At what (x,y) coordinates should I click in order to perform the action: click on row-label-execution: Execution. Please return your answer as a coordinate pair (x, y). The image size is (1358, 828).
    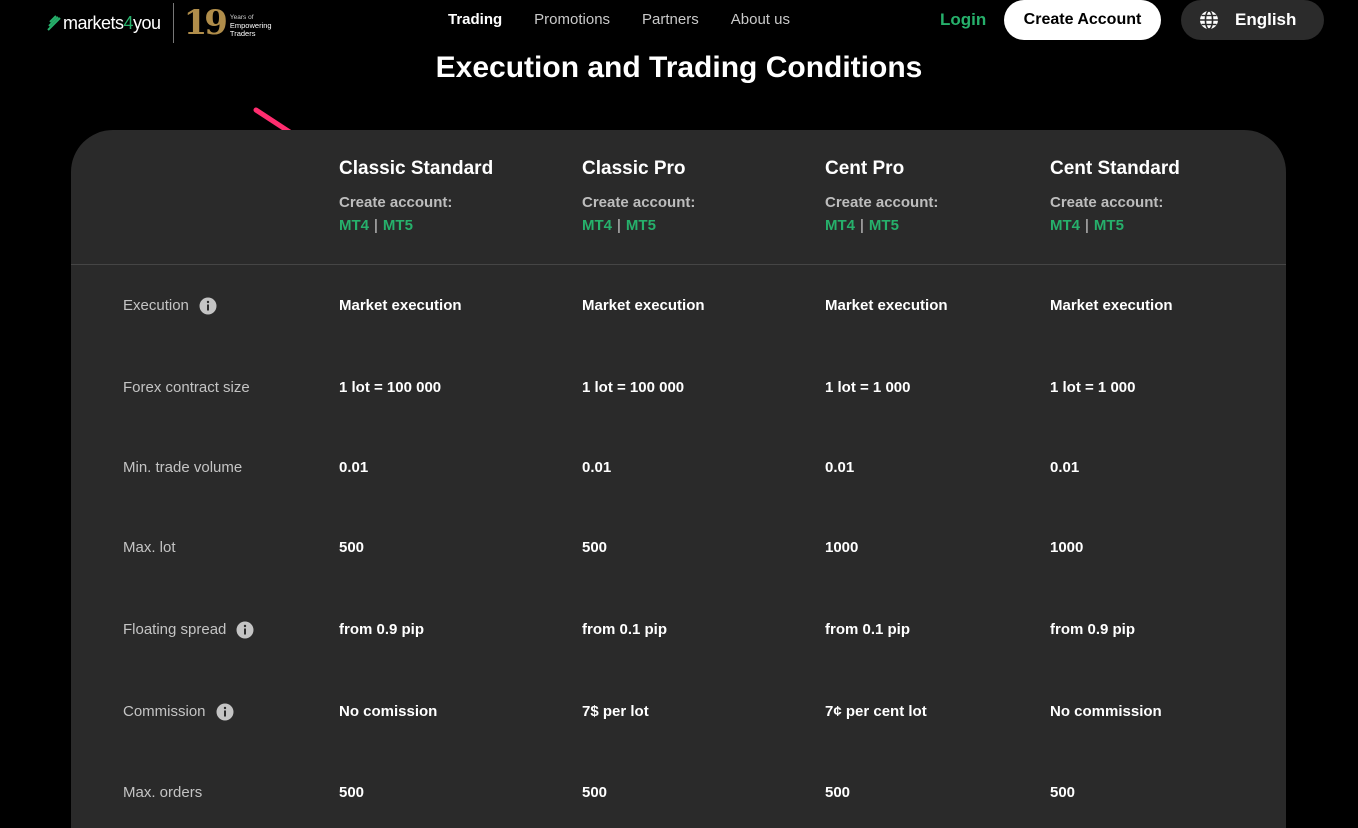
    Looking at the image, I should click on (170, 306).